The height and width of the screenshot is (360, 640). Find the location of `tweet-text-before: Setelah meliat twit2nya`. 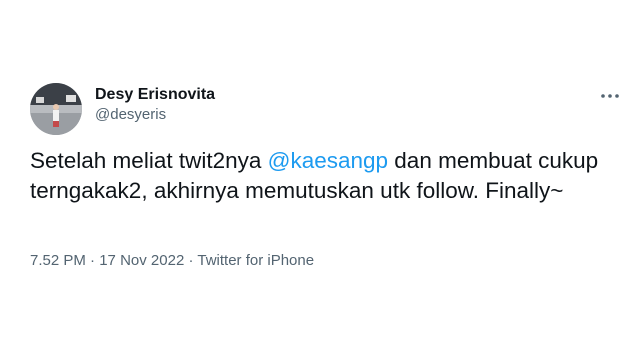

tweet-text-before: Setelah meliat twit2nya is located at coordinates (149, 160).